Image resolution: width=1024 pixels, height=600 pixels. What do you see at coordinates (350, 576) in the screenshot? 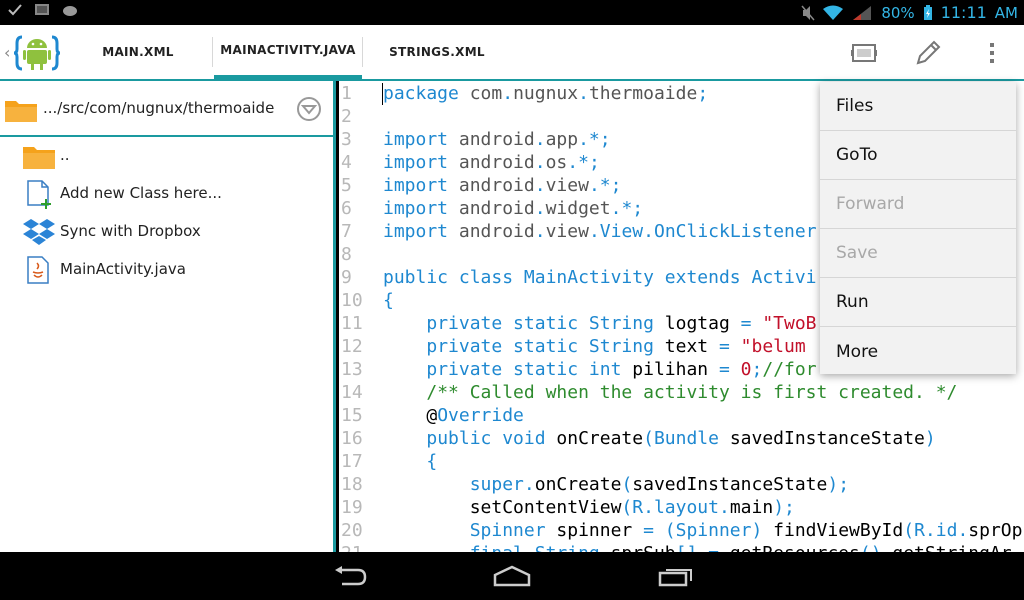
I see `back-icon` at bounding box center [350, 576].